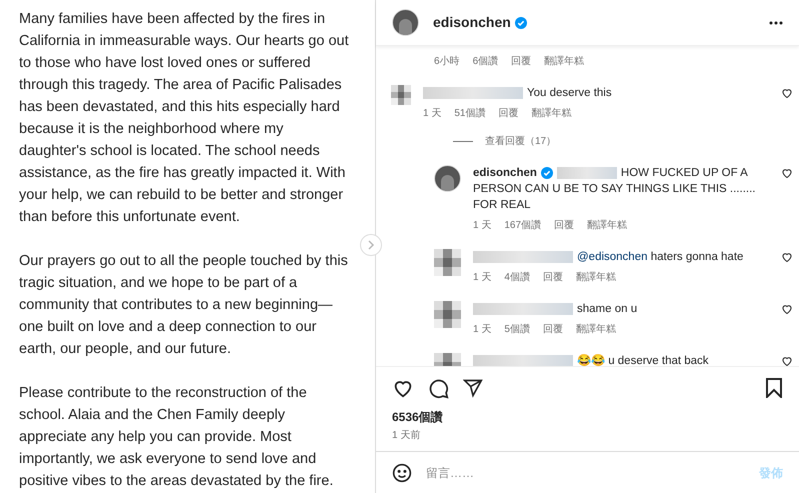 The width and height of the screenshot is (799, 493). Describe the element at coordinates (407, 436) in the screenshot. I see `post-time: 1 天前` at that location.